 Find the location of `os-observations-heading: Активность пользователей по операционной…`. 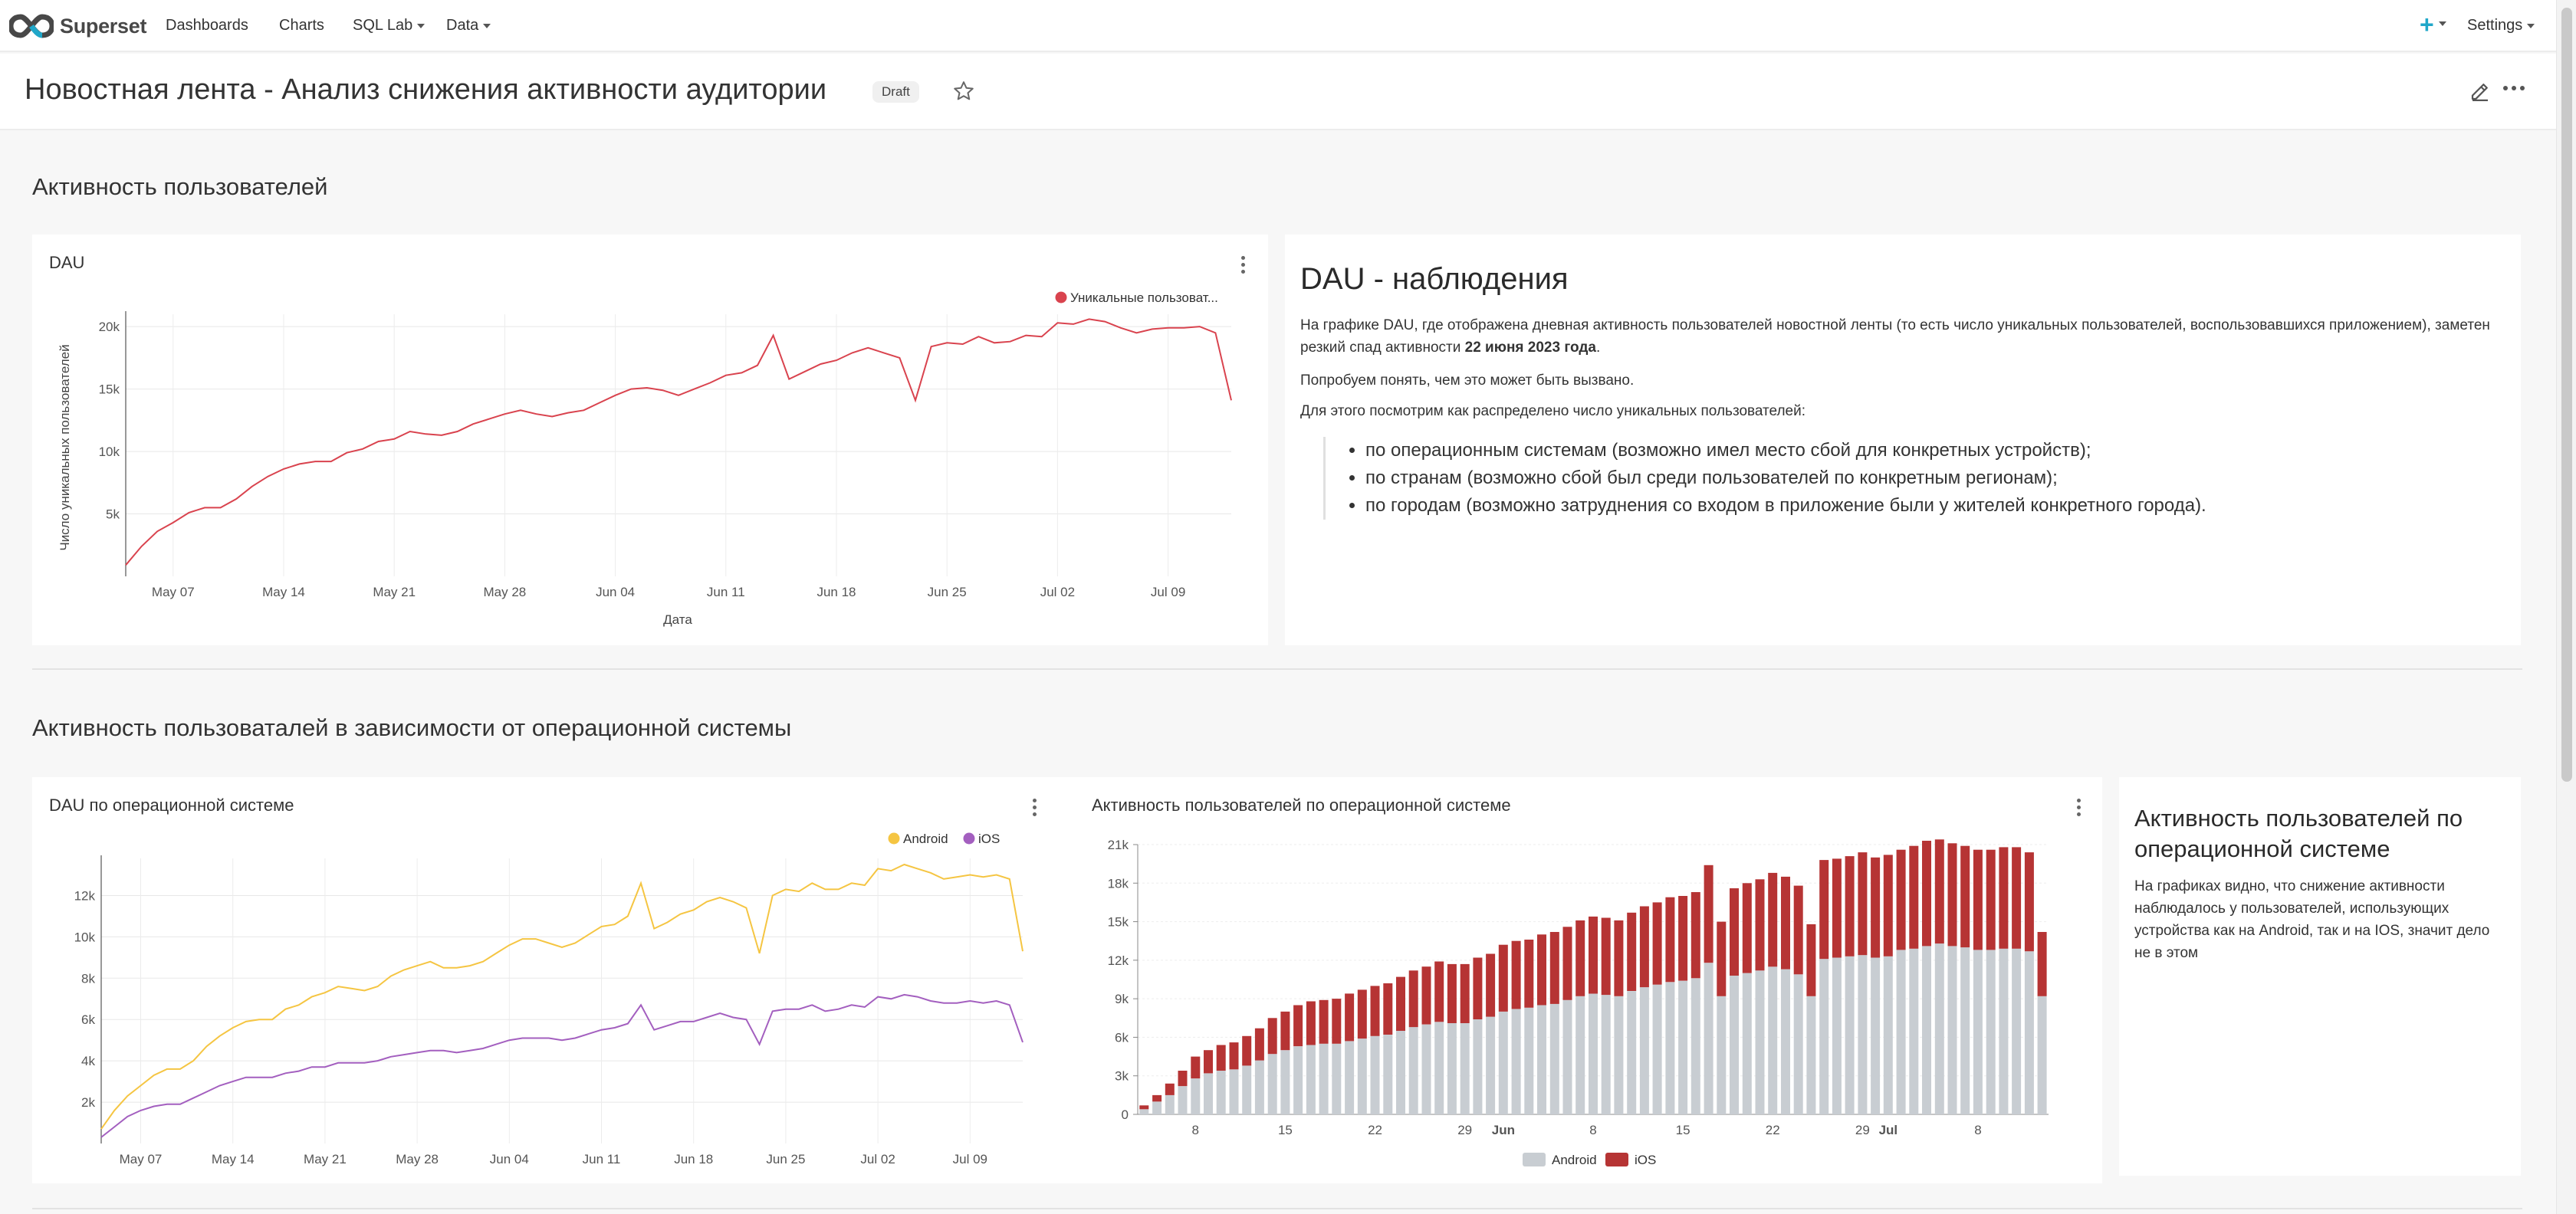

os-observations-heading: Активность пользователей по операционной… is located at coordinates (2298, 833).